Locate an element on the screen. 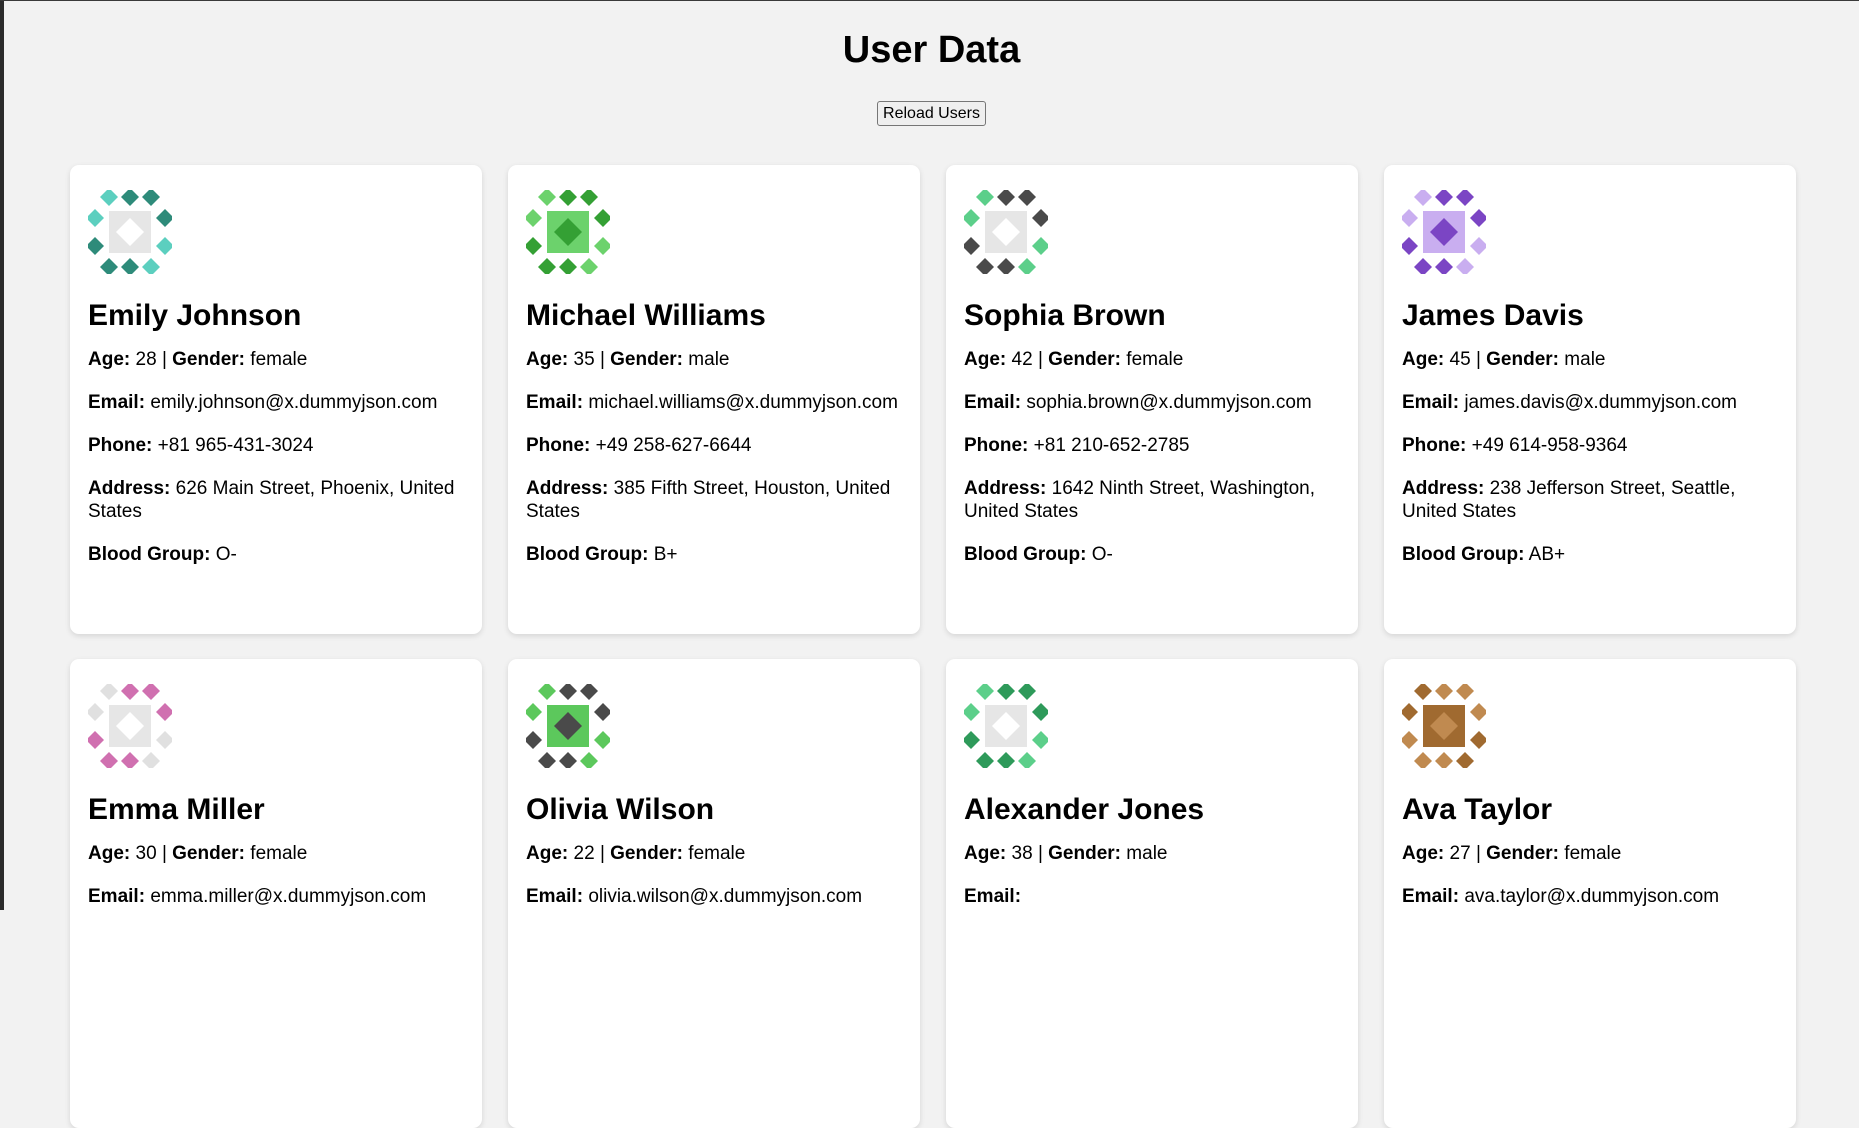  reload-users-button: Reload Users is located at coordinates (931, 113).